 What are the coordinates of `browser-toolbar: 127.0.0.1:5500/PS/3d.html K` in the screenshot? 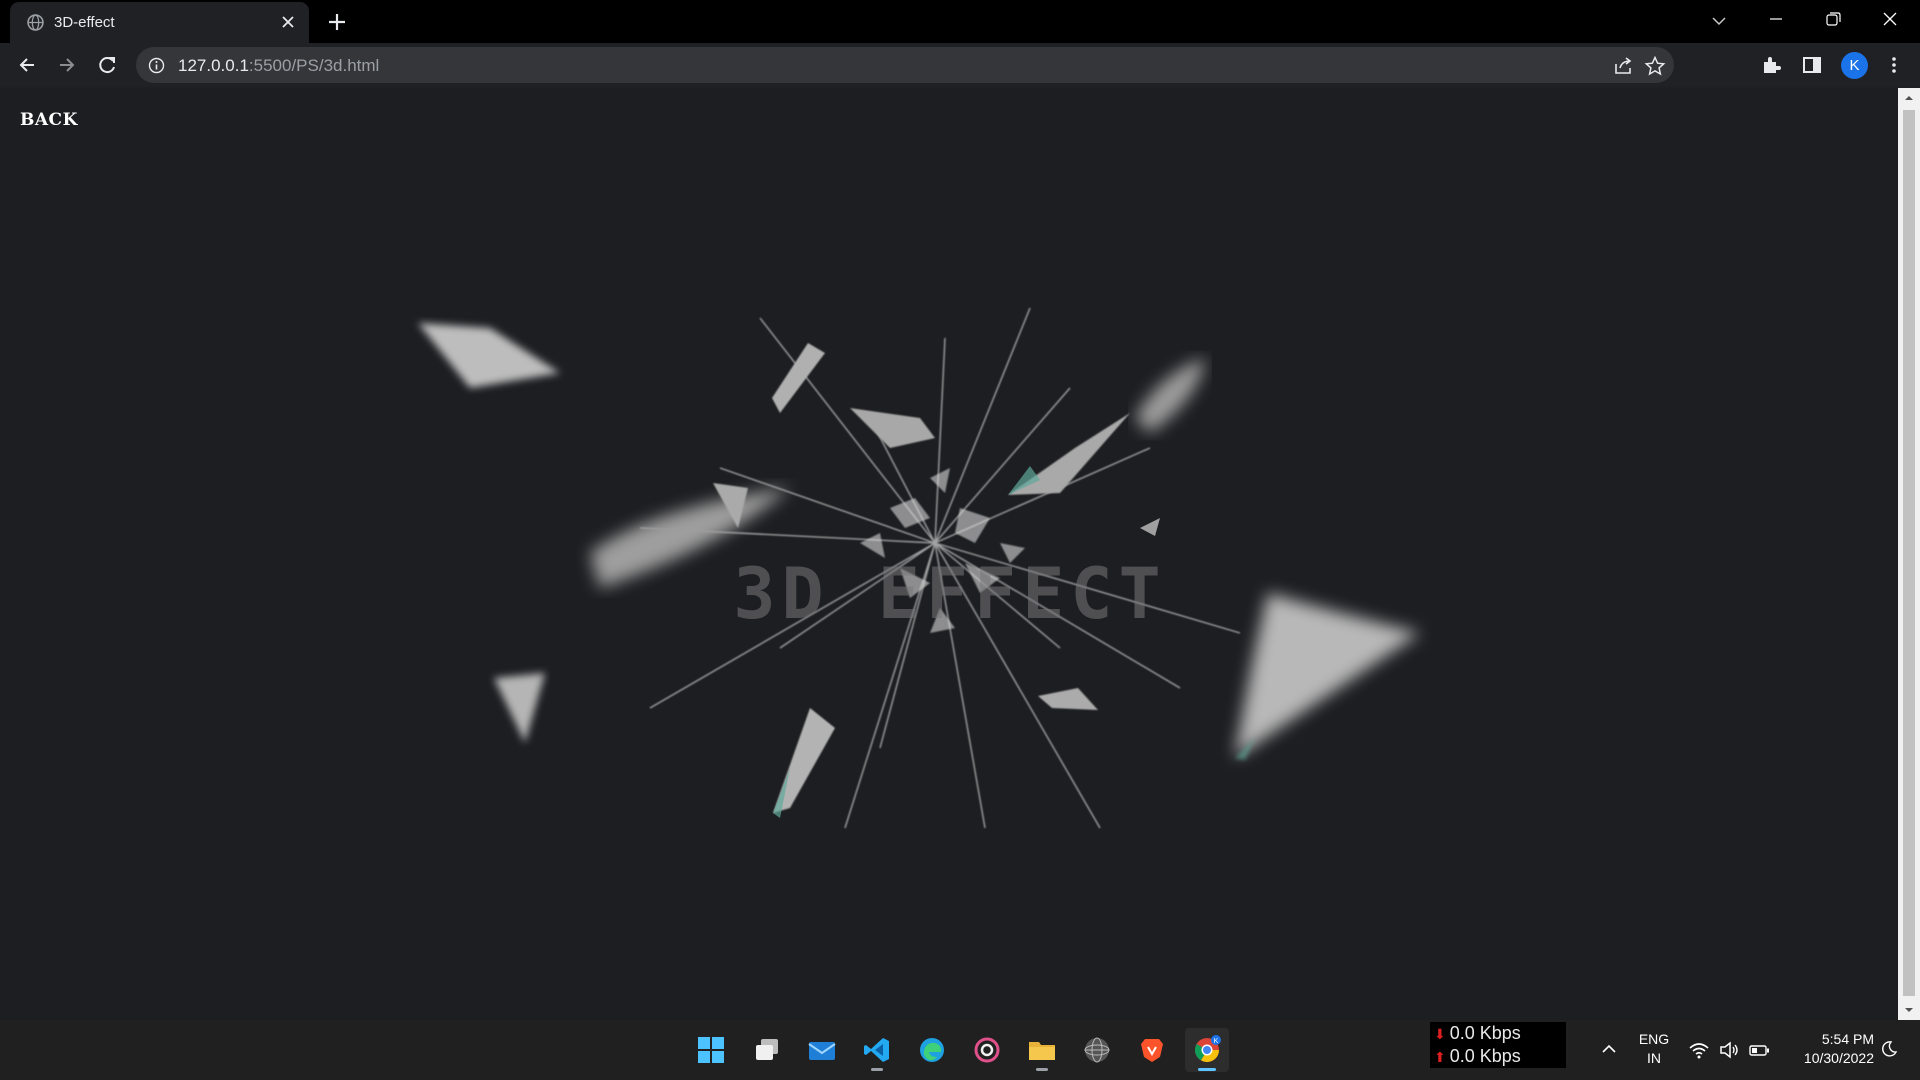 It's located at (960, 65).